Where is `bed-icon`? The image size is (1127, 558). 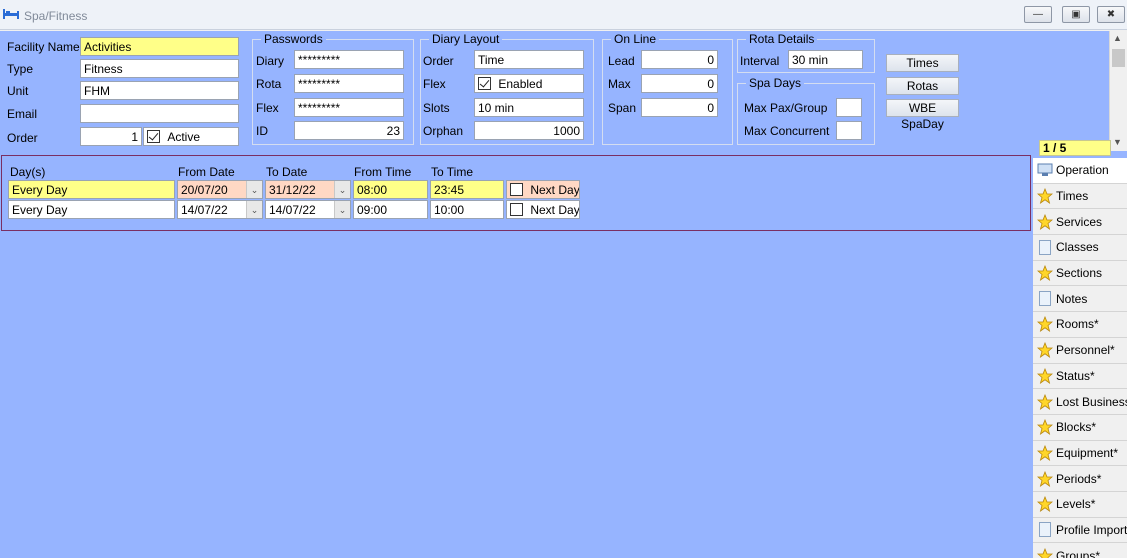
bed-icon is located at coordinates (11, 14).